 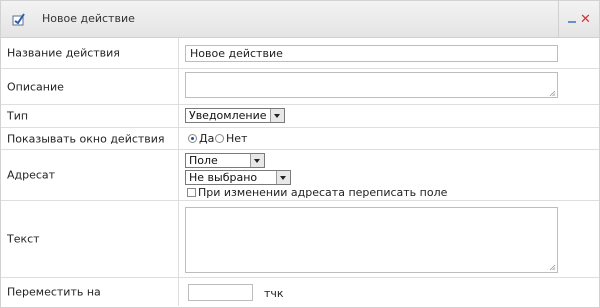 I want to click on dialog-title: Новое действие, so click(x=88, y=18).